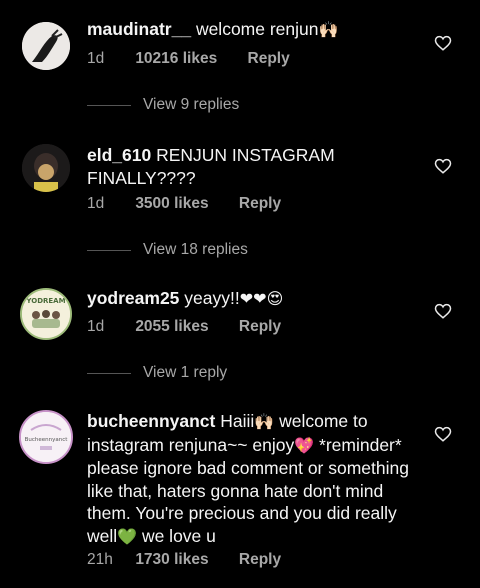 The height and width of the screenshot is (588, 480). I want to click on sparkling-heart-emoji-icon: 💖, so click(304, 445).